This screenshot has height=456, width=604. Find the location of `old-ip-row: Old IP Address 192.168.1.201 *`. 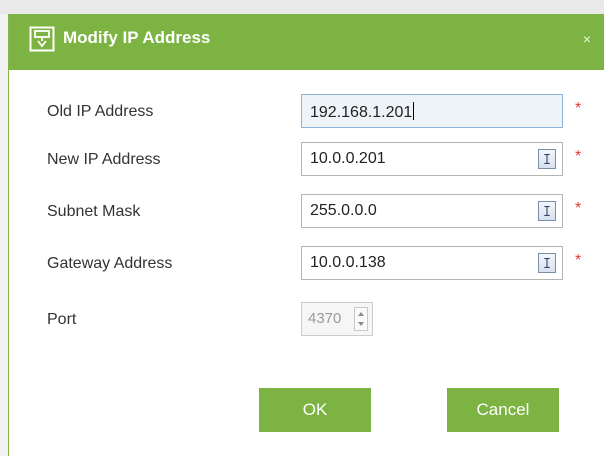

old-ip-row: Old IP Address 192.168.1.201 * is located at coordinates (306, 112).